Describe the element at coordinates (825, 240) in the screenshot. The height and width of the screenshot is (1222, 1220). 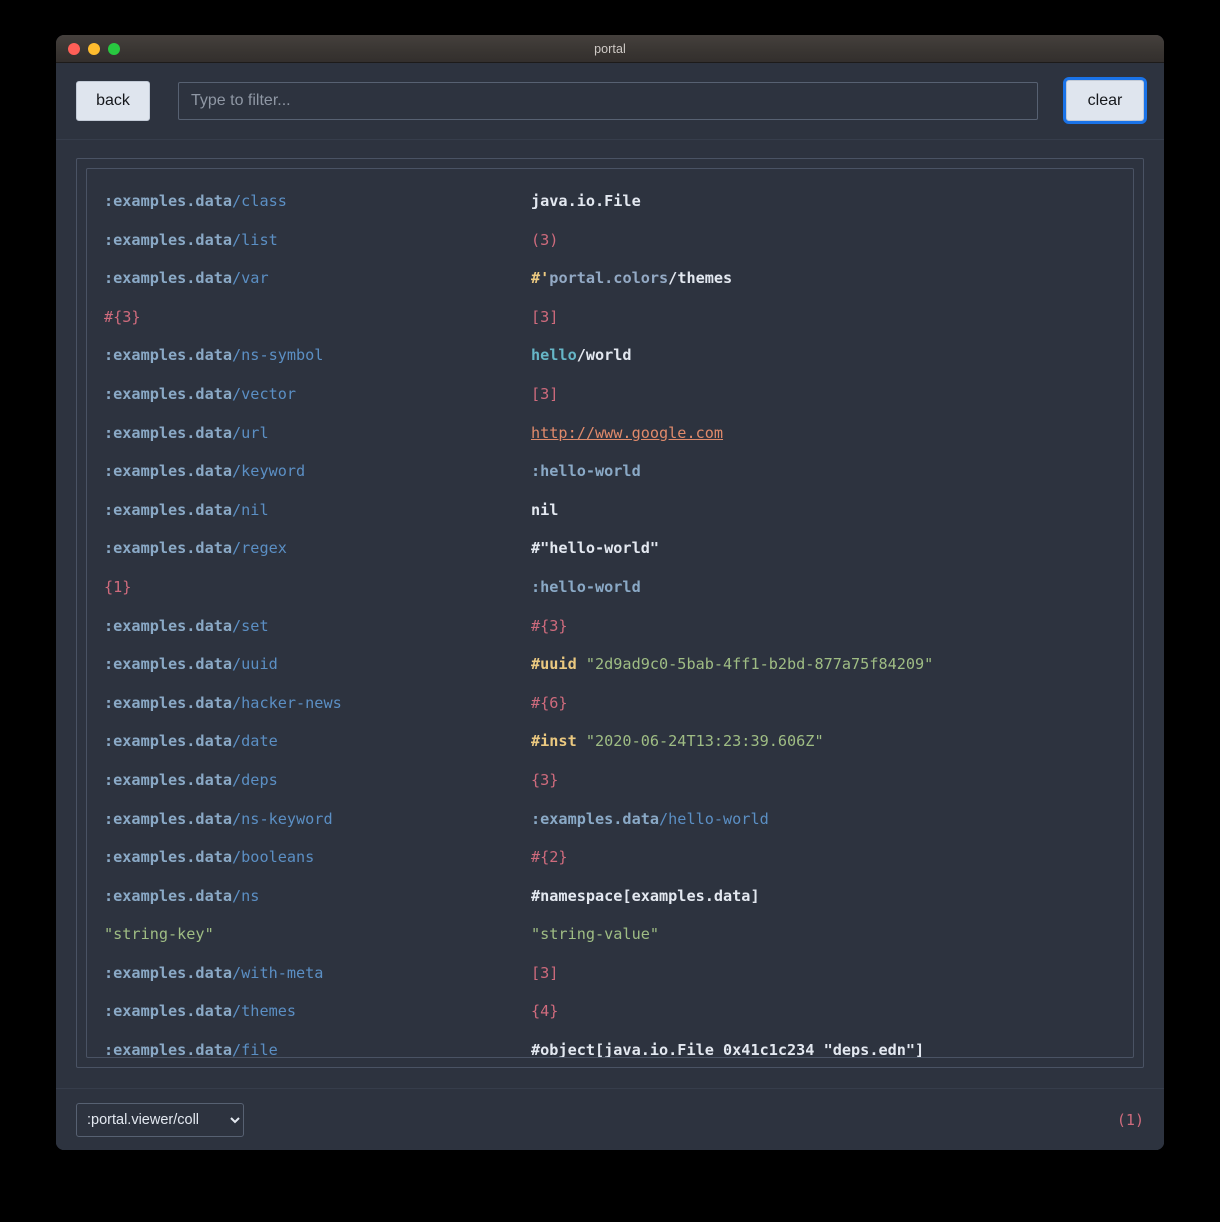
I see `map-entry-value: (3)` at that location.